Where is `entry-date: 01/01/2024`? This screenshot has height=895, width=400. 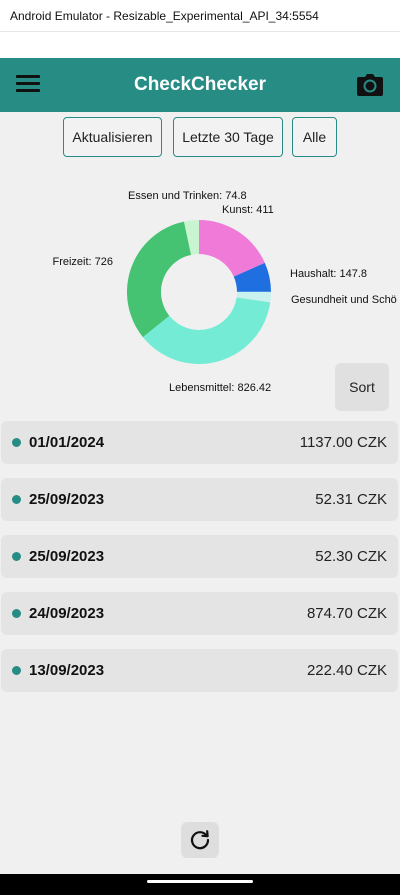 entry-date: 01/01/2024 is located at coordinates (67, 442).